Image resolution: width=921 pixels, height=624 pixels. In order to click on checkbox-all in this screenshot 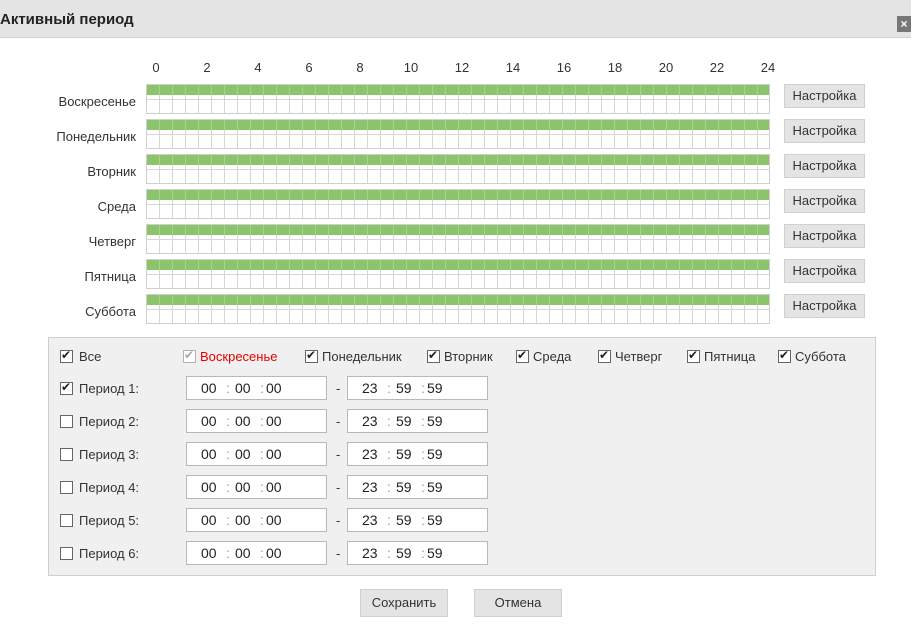, I will do `click(66, 355)`.